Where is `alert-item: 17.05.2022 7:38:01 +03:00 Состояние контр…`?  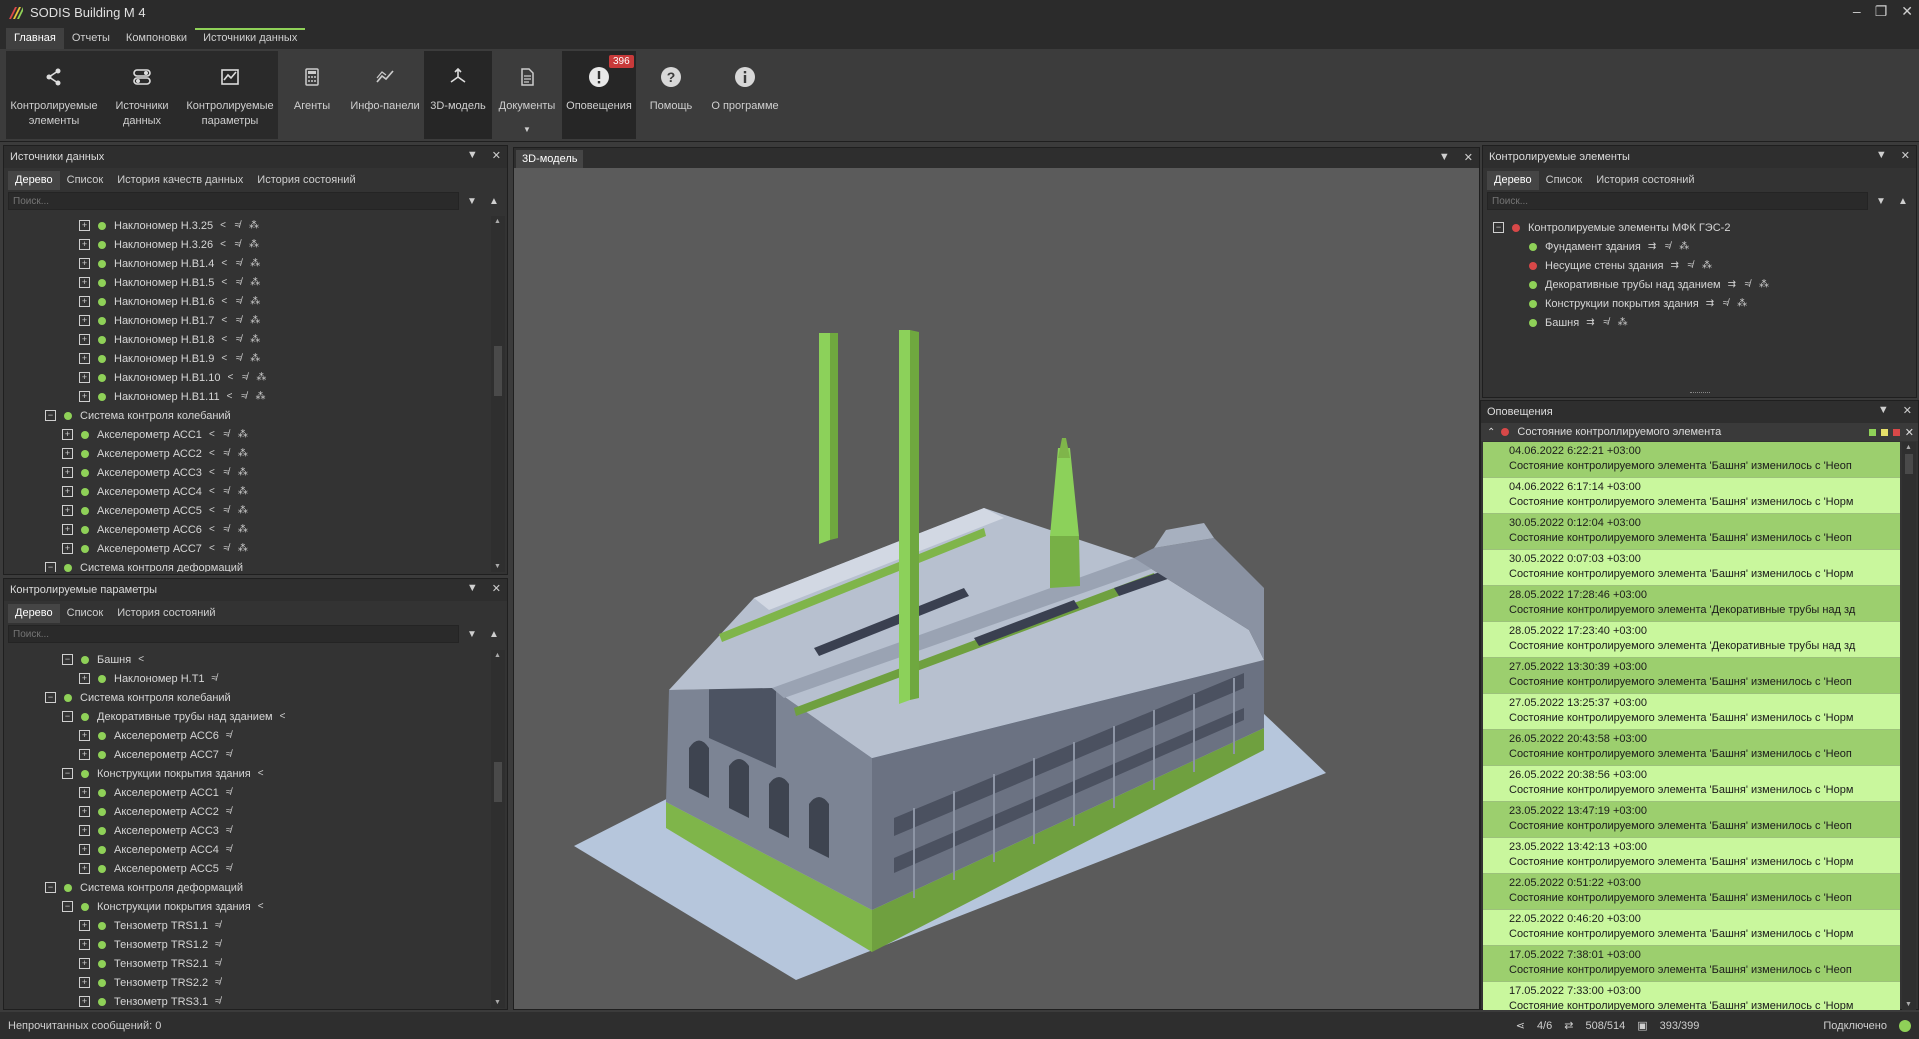
alert-item: 17.05.2022 7:38:01 +03:00 Состояние контр… is located at coordinates (1691, 964).